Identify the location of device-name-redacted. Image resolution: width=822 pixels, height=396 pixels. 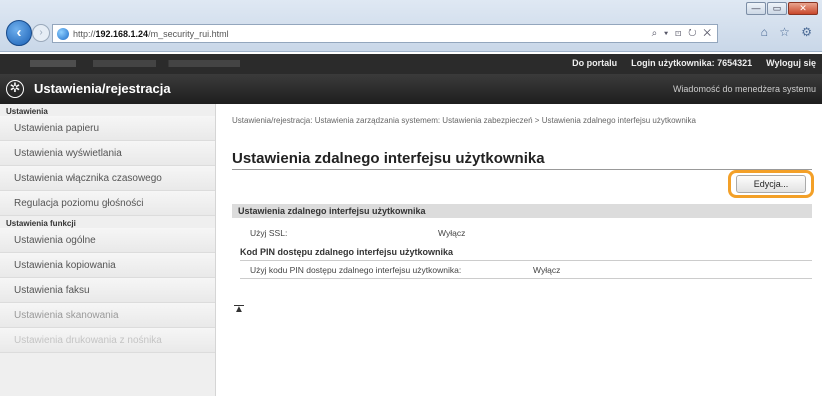
(135, 63).